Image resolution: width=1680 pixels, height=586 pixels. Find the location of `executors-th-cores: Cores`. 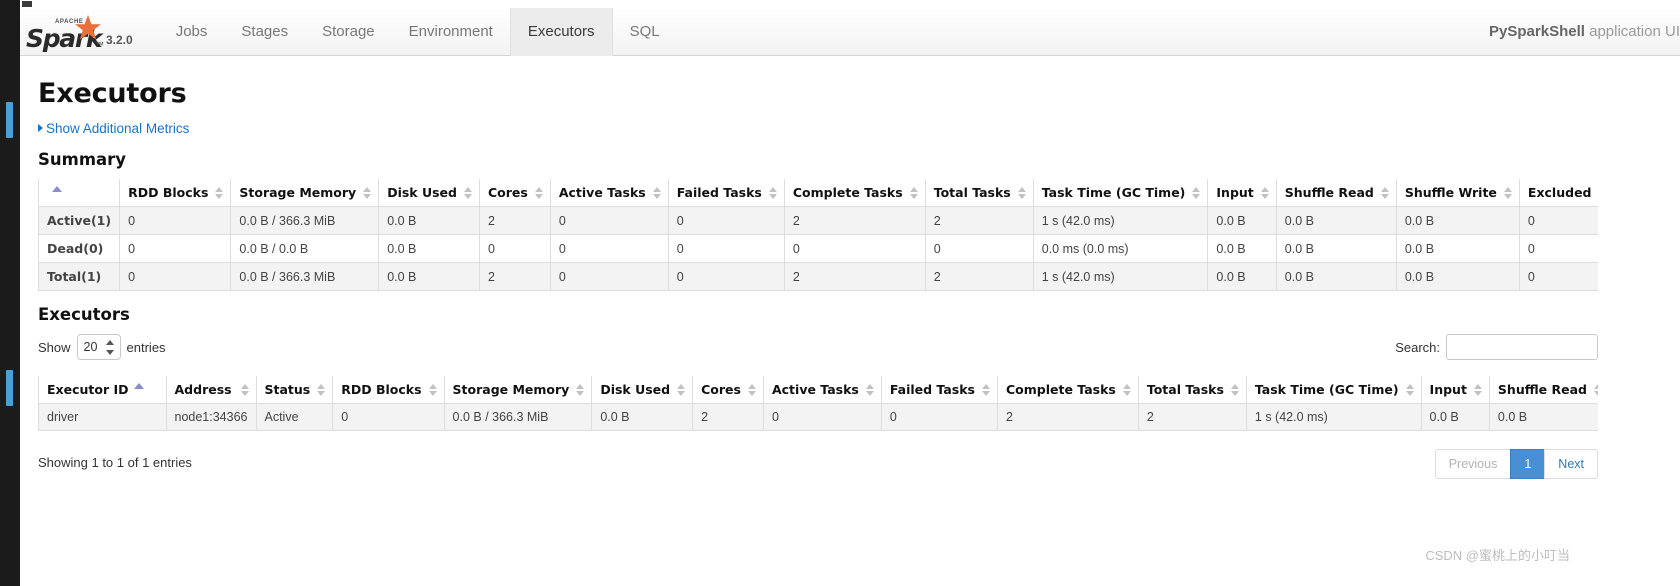

executors-th-cores: Cores is located at coordinates (728, 390).